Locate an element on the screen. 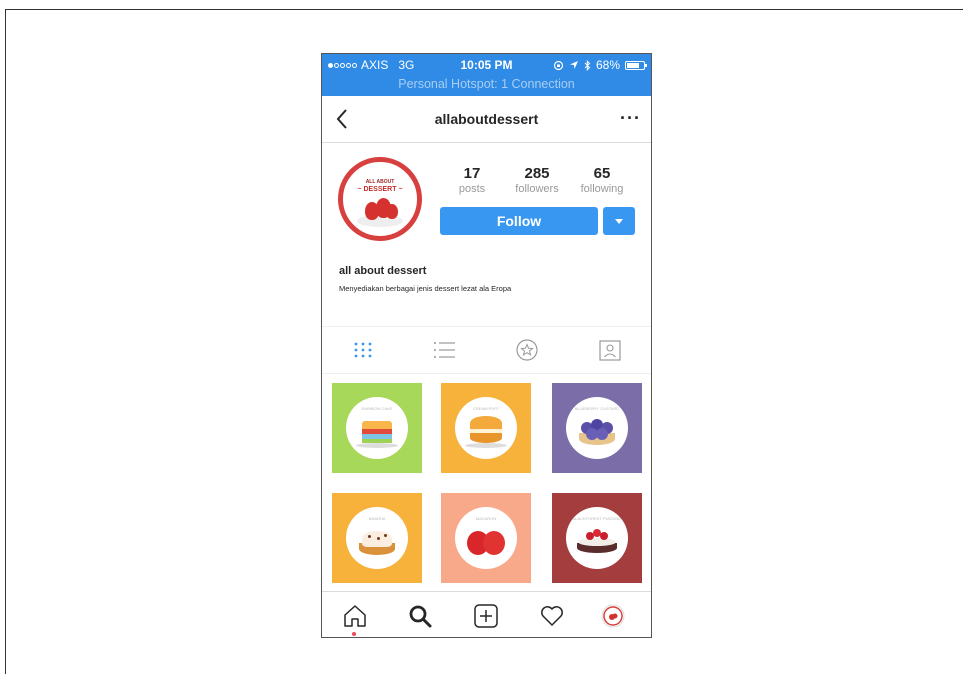  post-tile: BLACKFOREST PUDDING is located at coordinates (597, 538).